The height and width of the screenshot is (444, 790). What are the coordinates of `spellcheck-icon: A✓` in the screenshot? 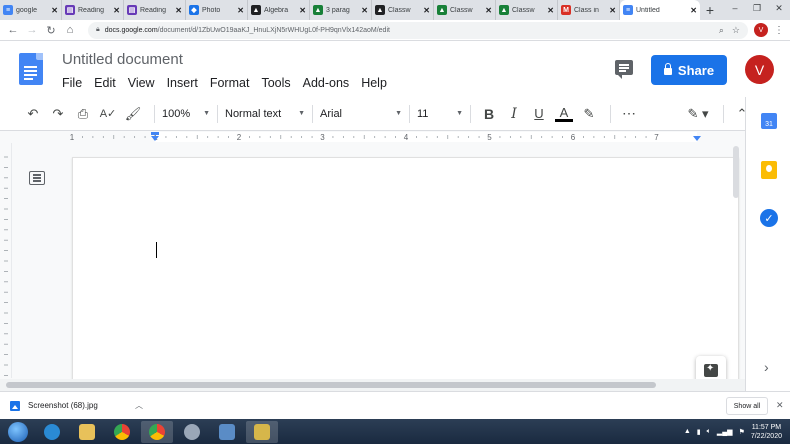 It's located at (108, 114).